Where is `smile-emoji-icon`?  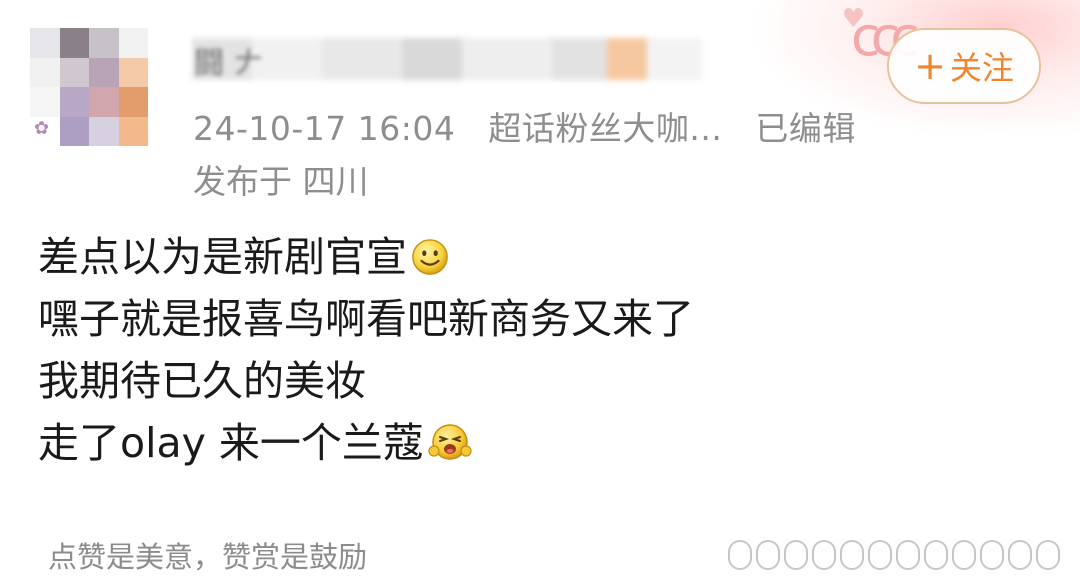 smile-emoji-icon is located at coordinates (430, 257).